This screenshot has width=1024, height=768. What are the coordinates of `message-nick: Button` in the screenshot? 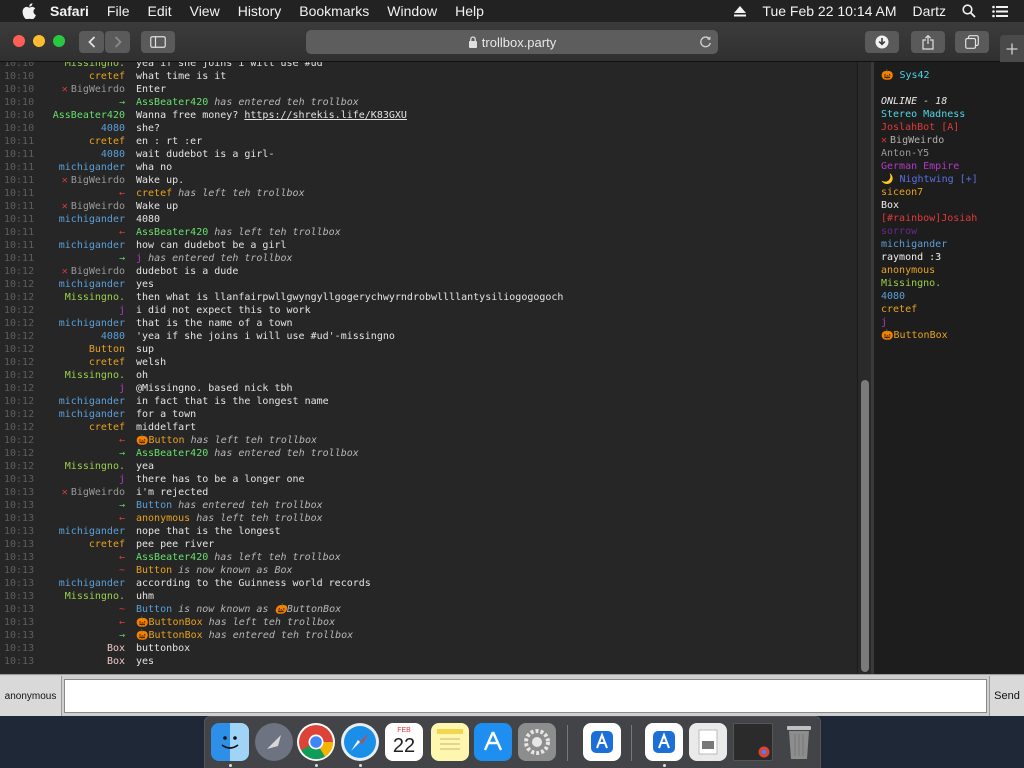 It's located at (80, 349).